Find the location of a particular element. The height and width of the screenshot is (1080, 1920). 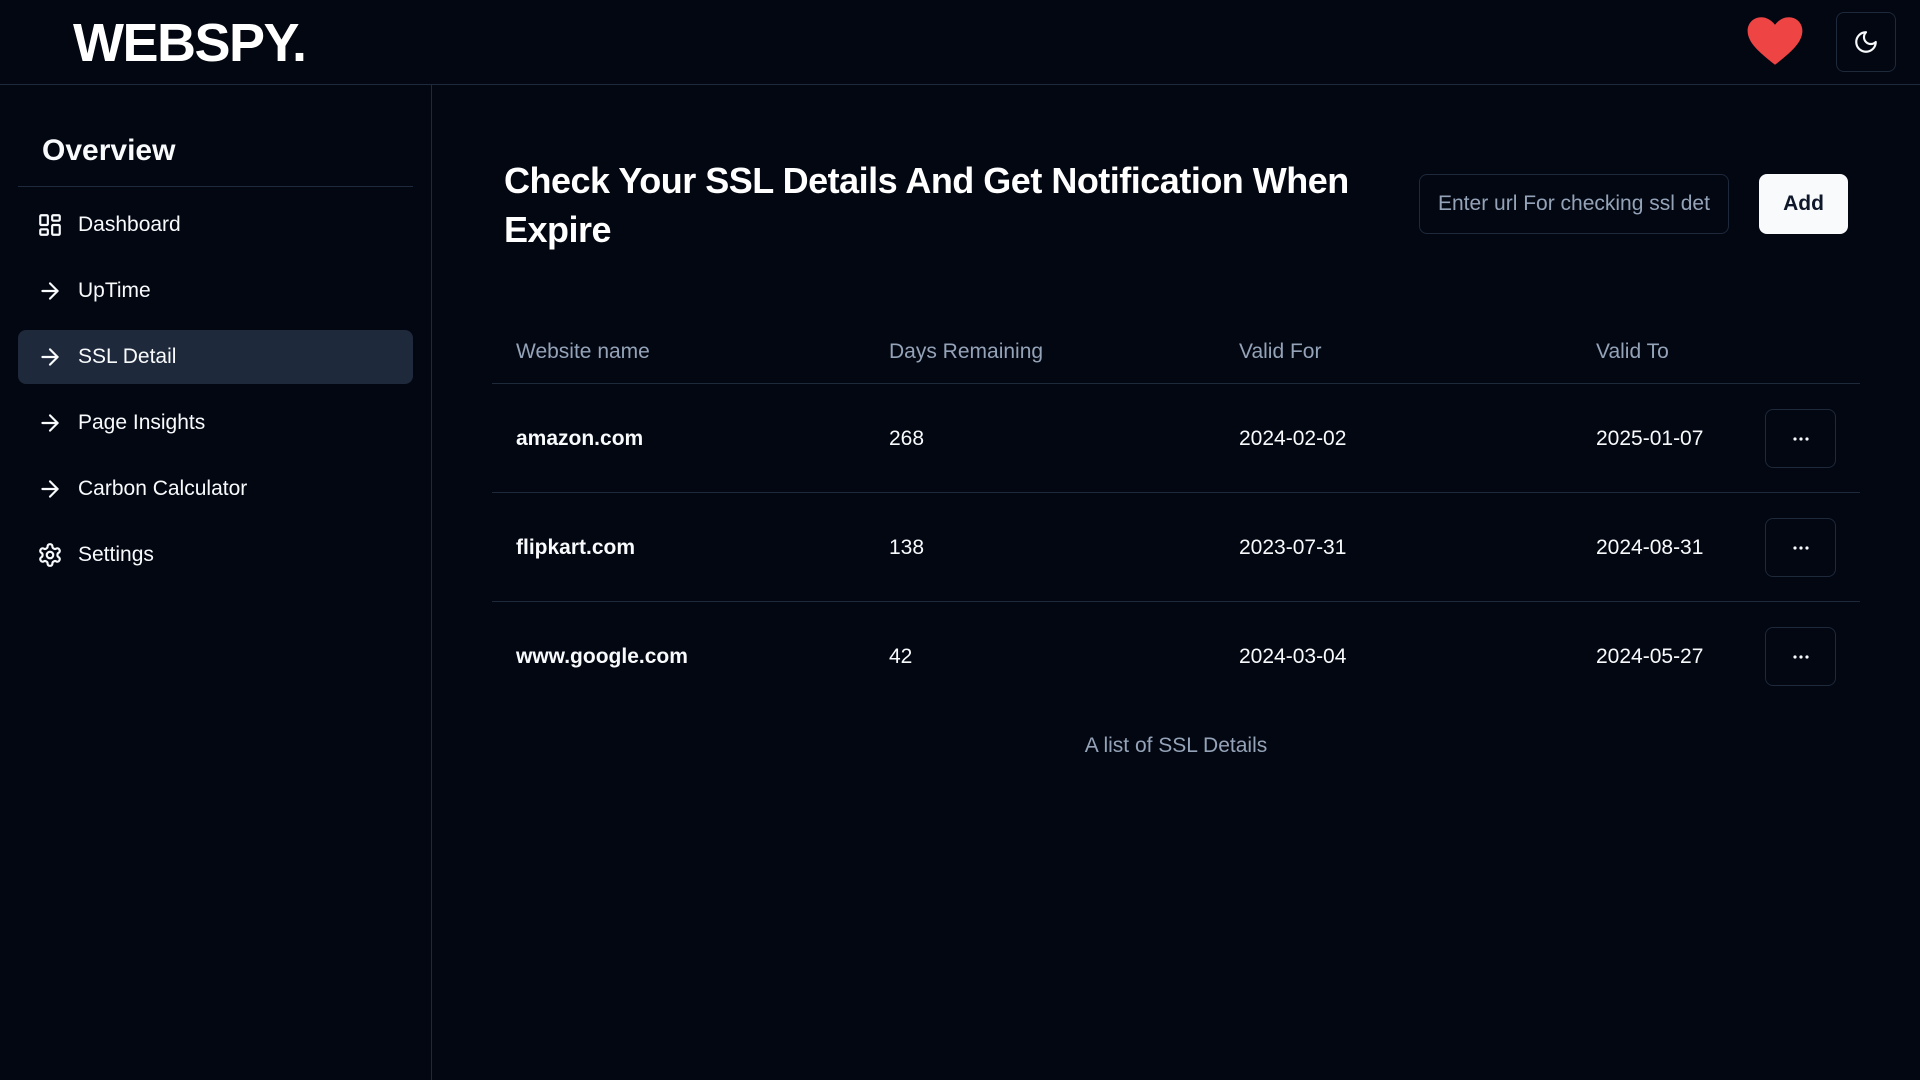

heart-icon is located at coordinates (1775, 41).